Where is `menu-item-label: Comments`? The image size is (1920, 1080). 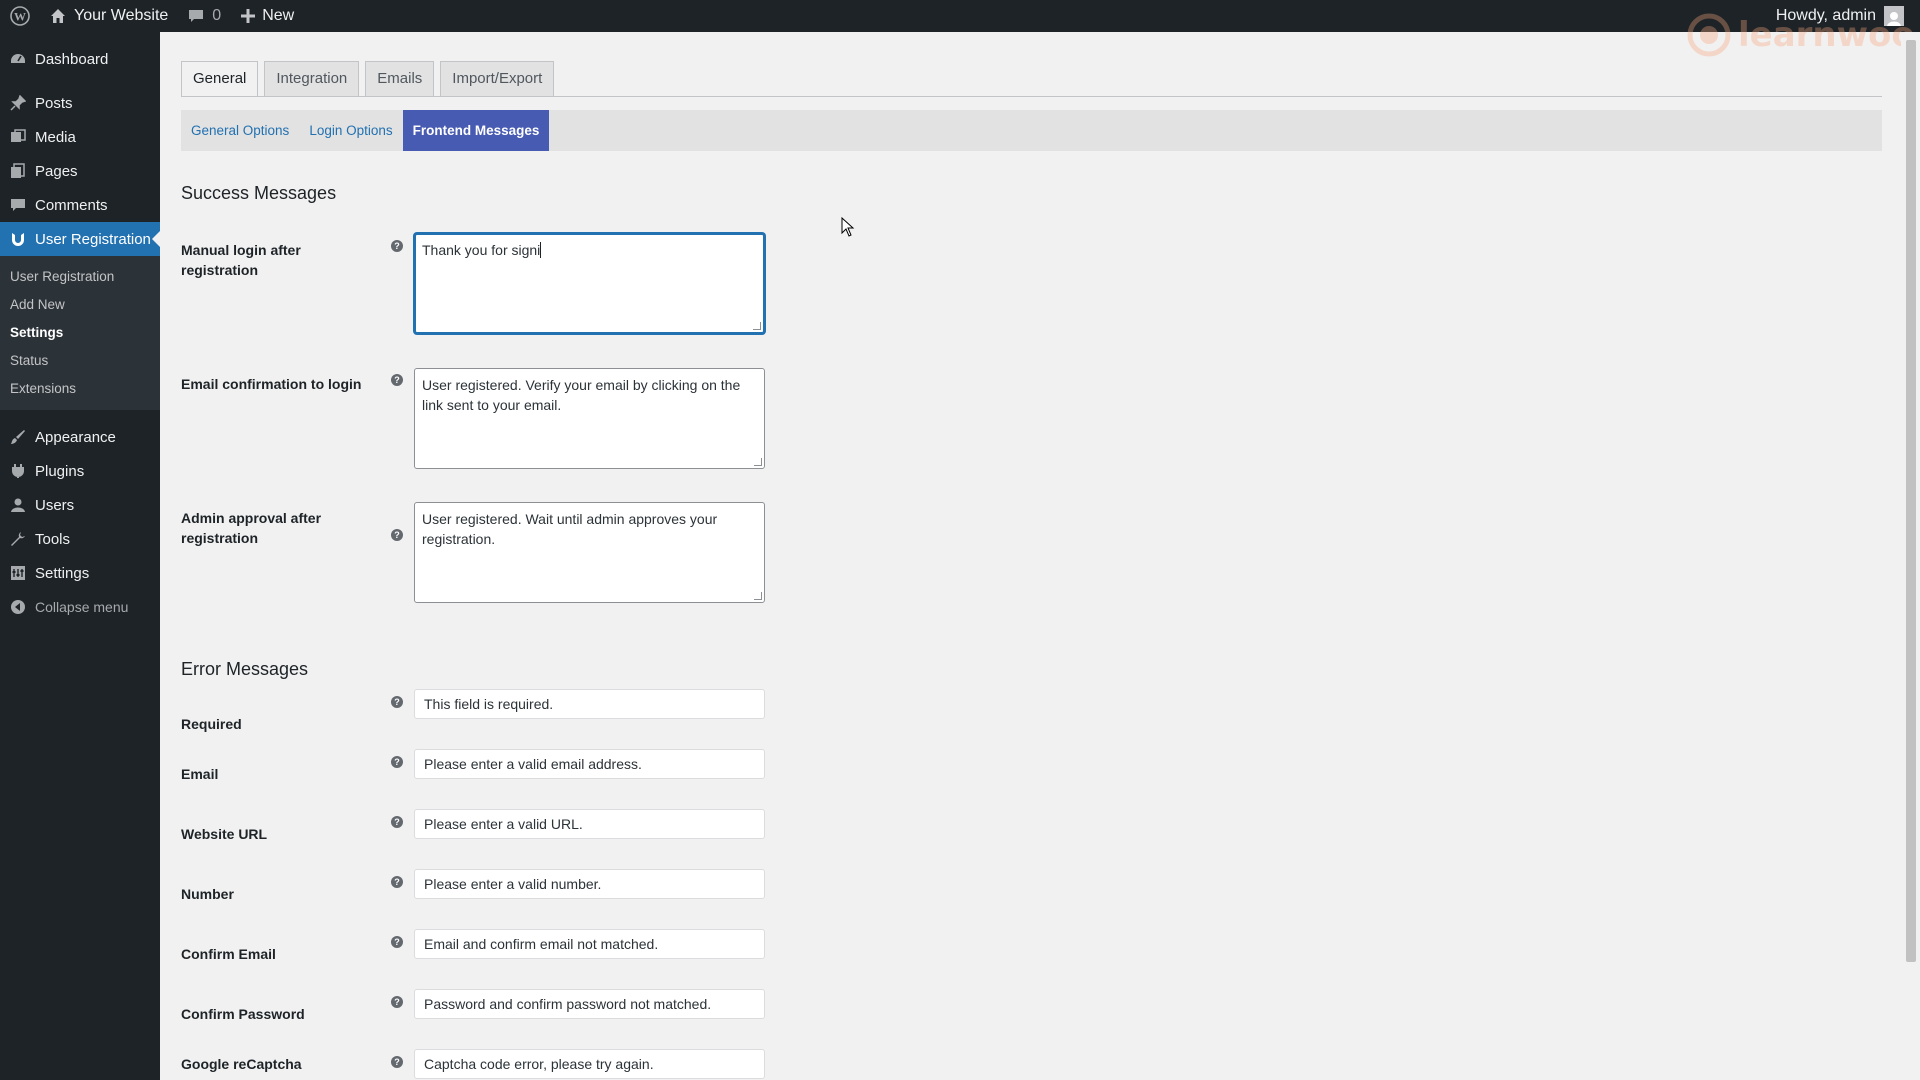
menu-item-label: Comments is located at coordinates (71, 205).